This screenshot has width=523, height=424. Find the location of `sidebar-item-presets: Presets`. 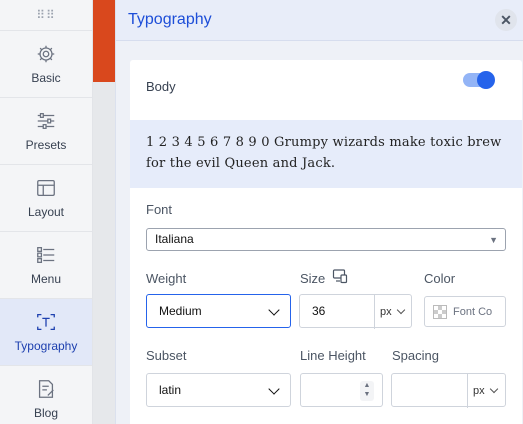

sidebar-item-presets: Presets is located at coordinates (46, 130).